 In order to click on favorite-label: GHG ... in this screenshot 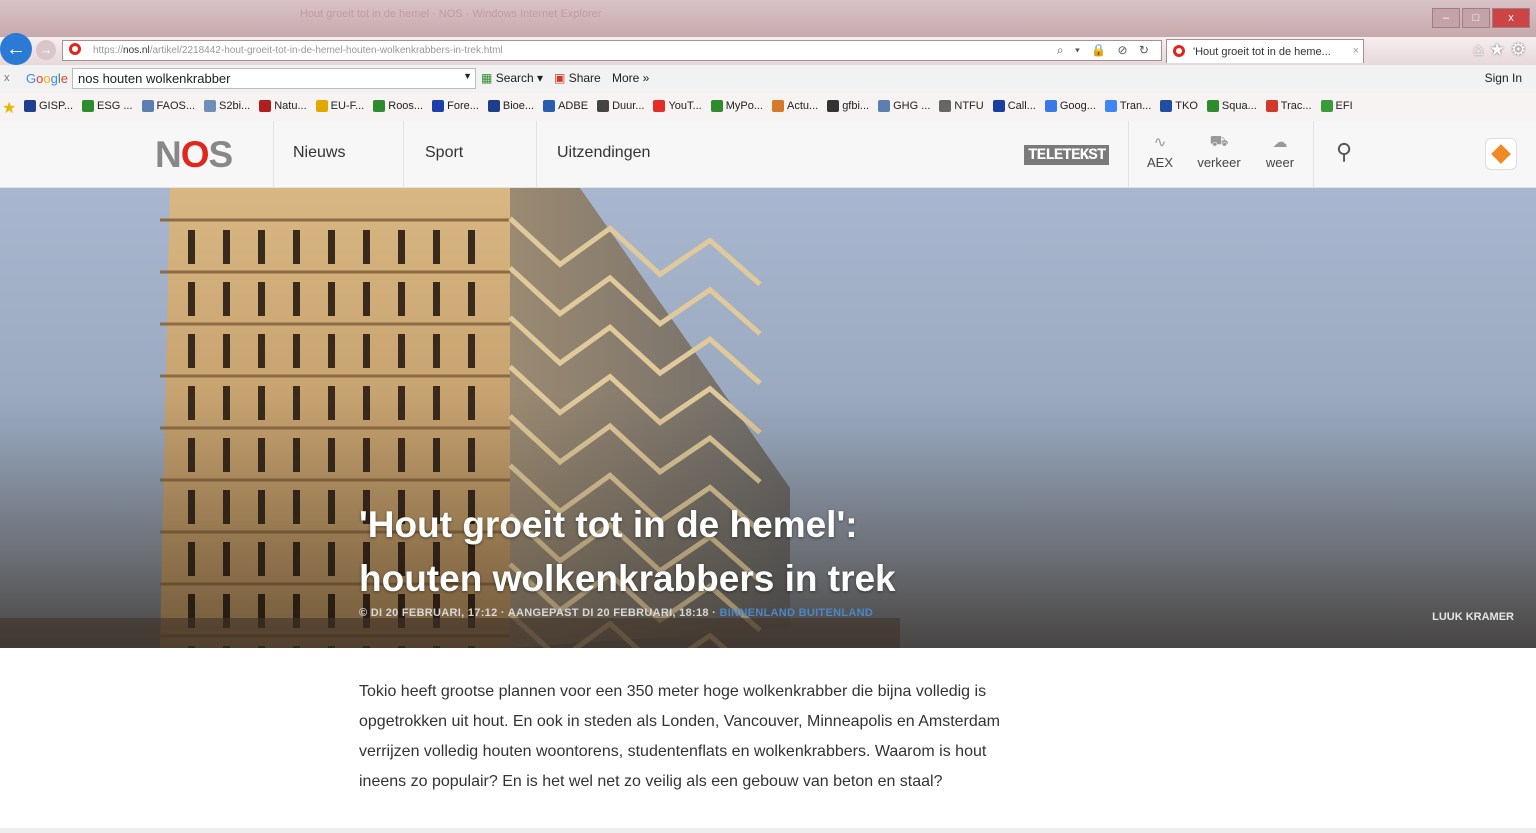, I will do `click(912, 106)`.